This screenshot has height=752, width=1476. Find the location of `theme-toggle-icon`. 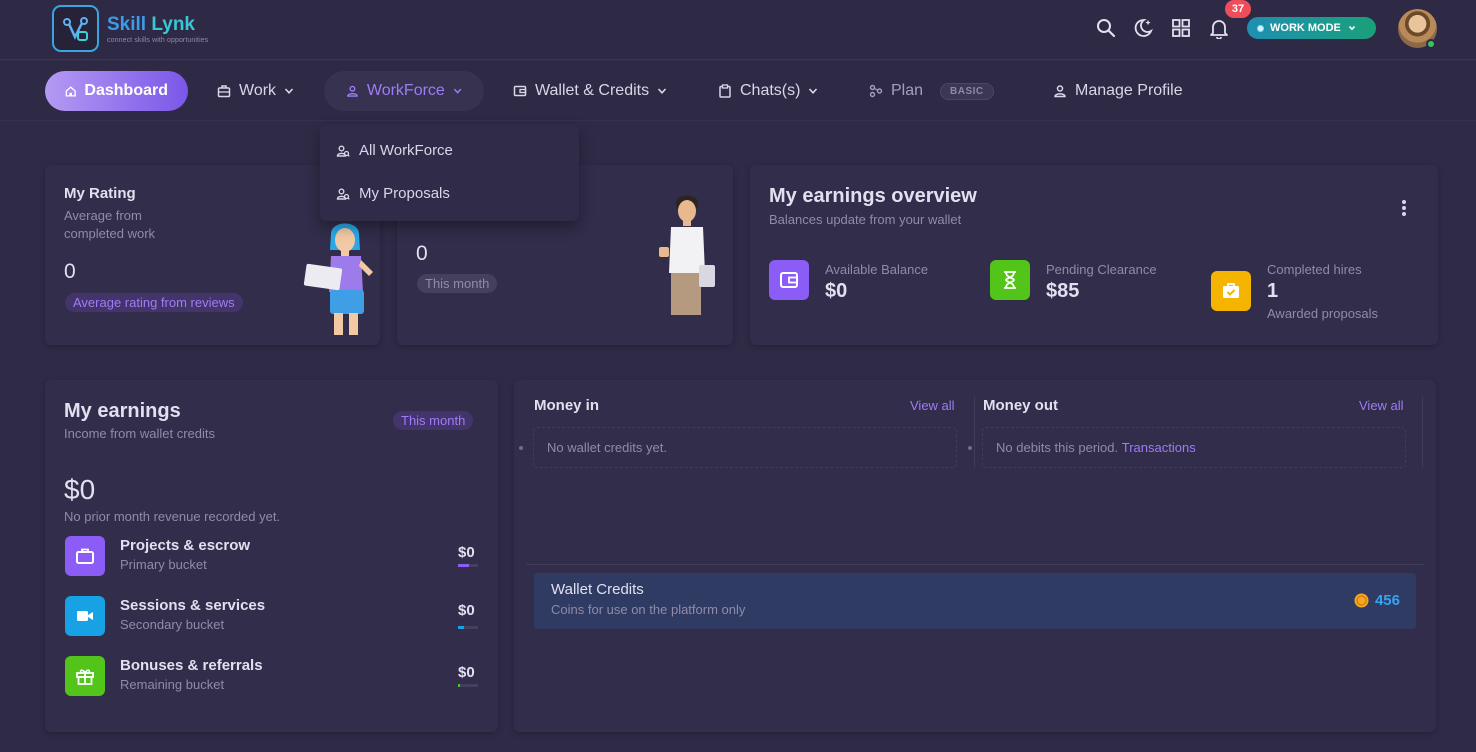

theme-toggle-icon is located at coordinates (1143, 28).